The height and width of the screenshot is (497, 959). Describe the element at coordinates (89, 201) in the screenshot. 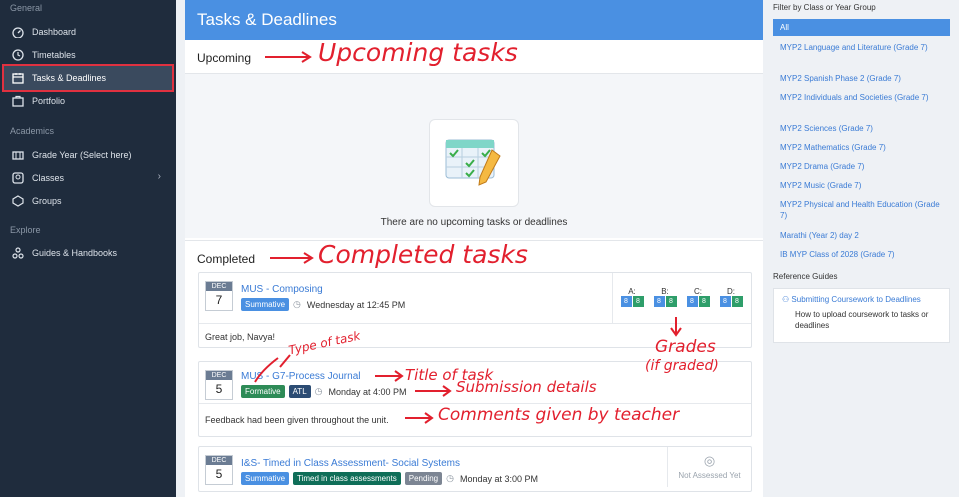

I see `sidebar-item-groups: Groups` at that location.